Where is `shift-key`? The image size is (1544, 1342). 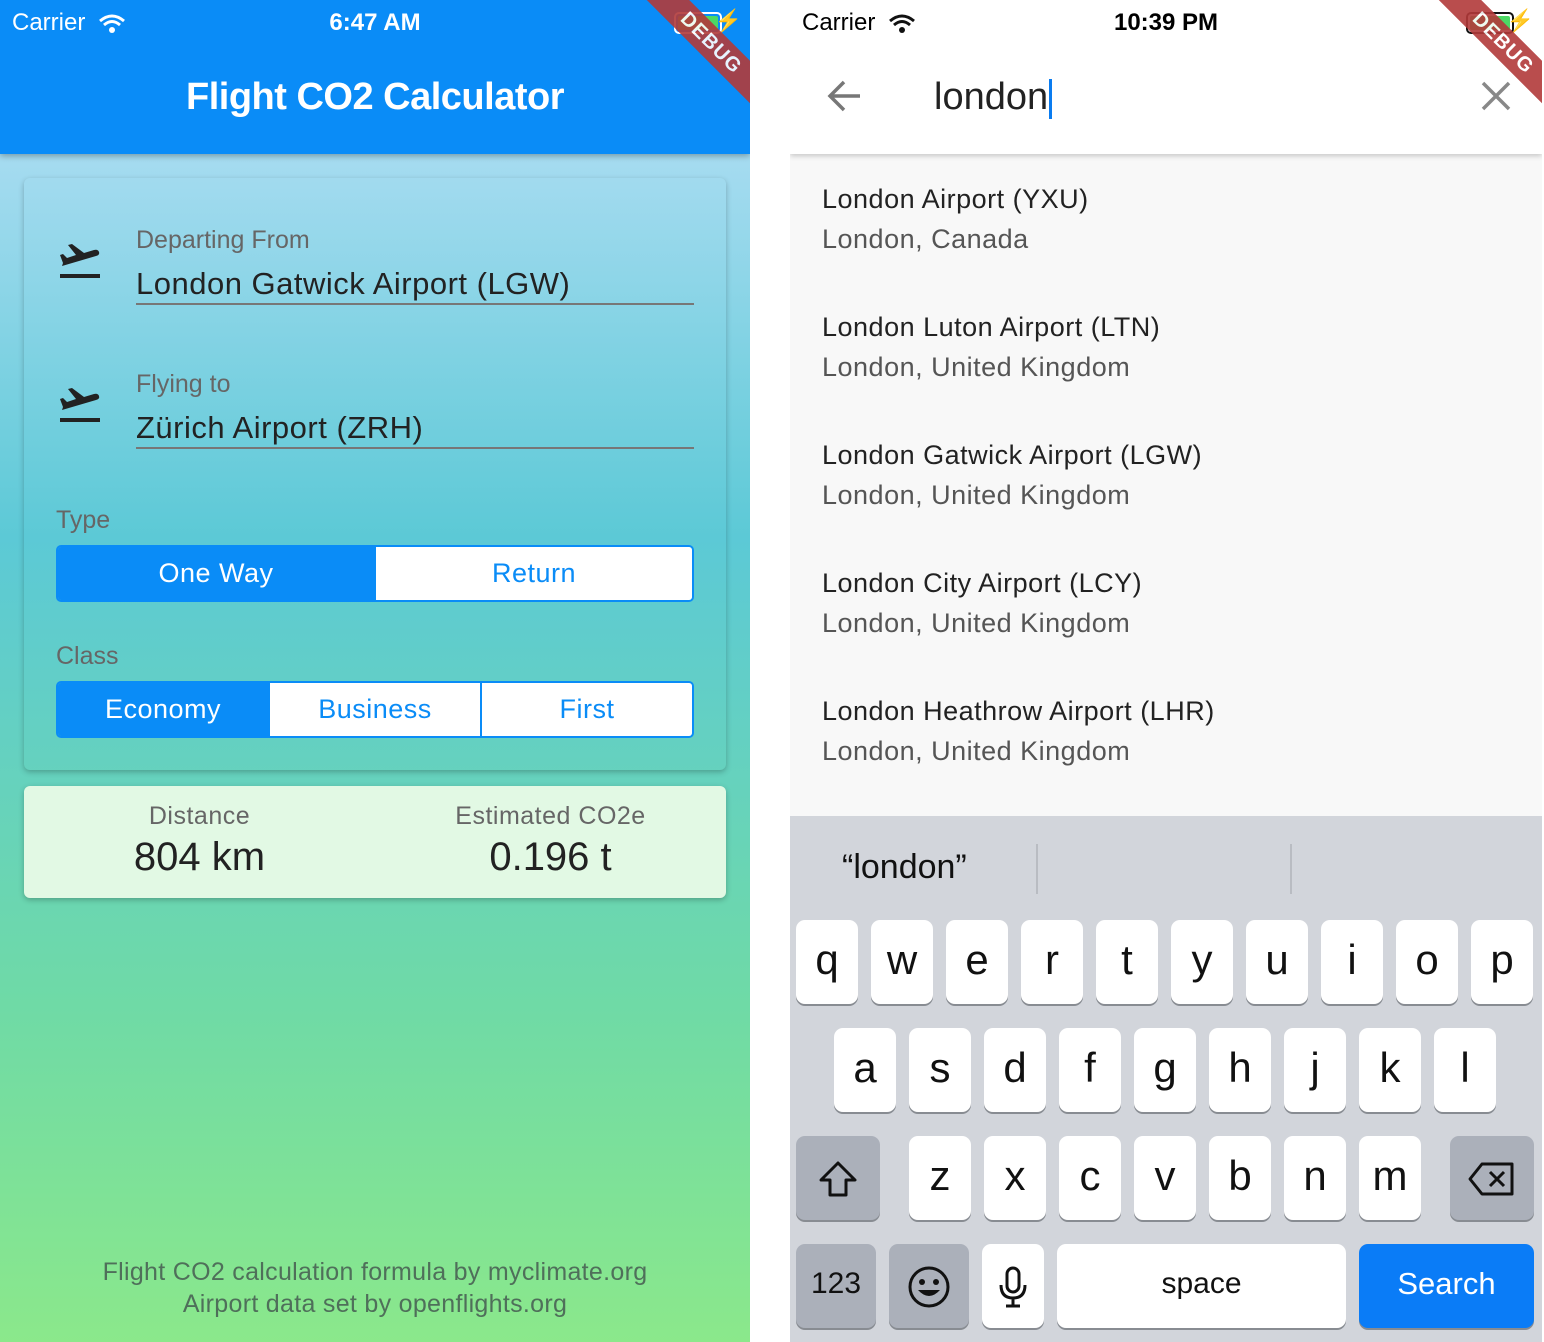
shift-key is located at coordinates (838, 1178).